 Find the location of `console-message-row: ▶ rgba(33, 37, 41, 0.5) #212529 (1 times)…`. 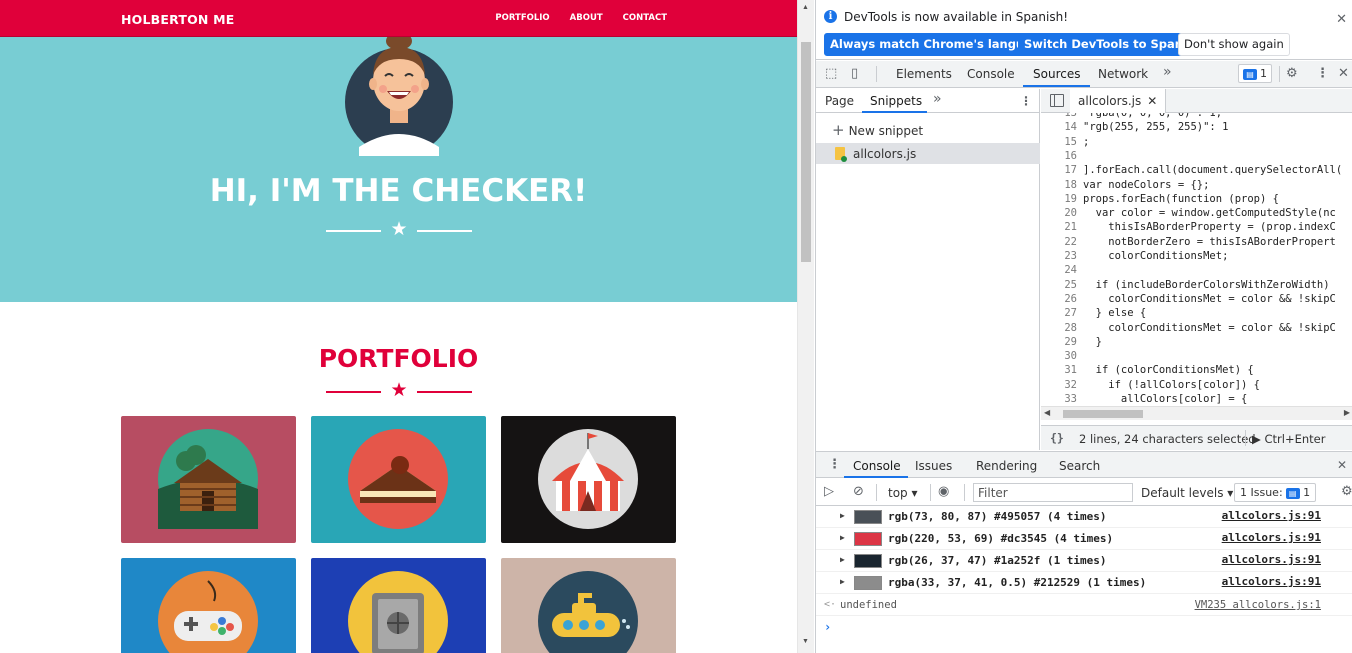

console-message-row: ▶ rgba(33, 37, 41, 0.5) #212529 (1 times)… is located at coordinates (1084, 583).